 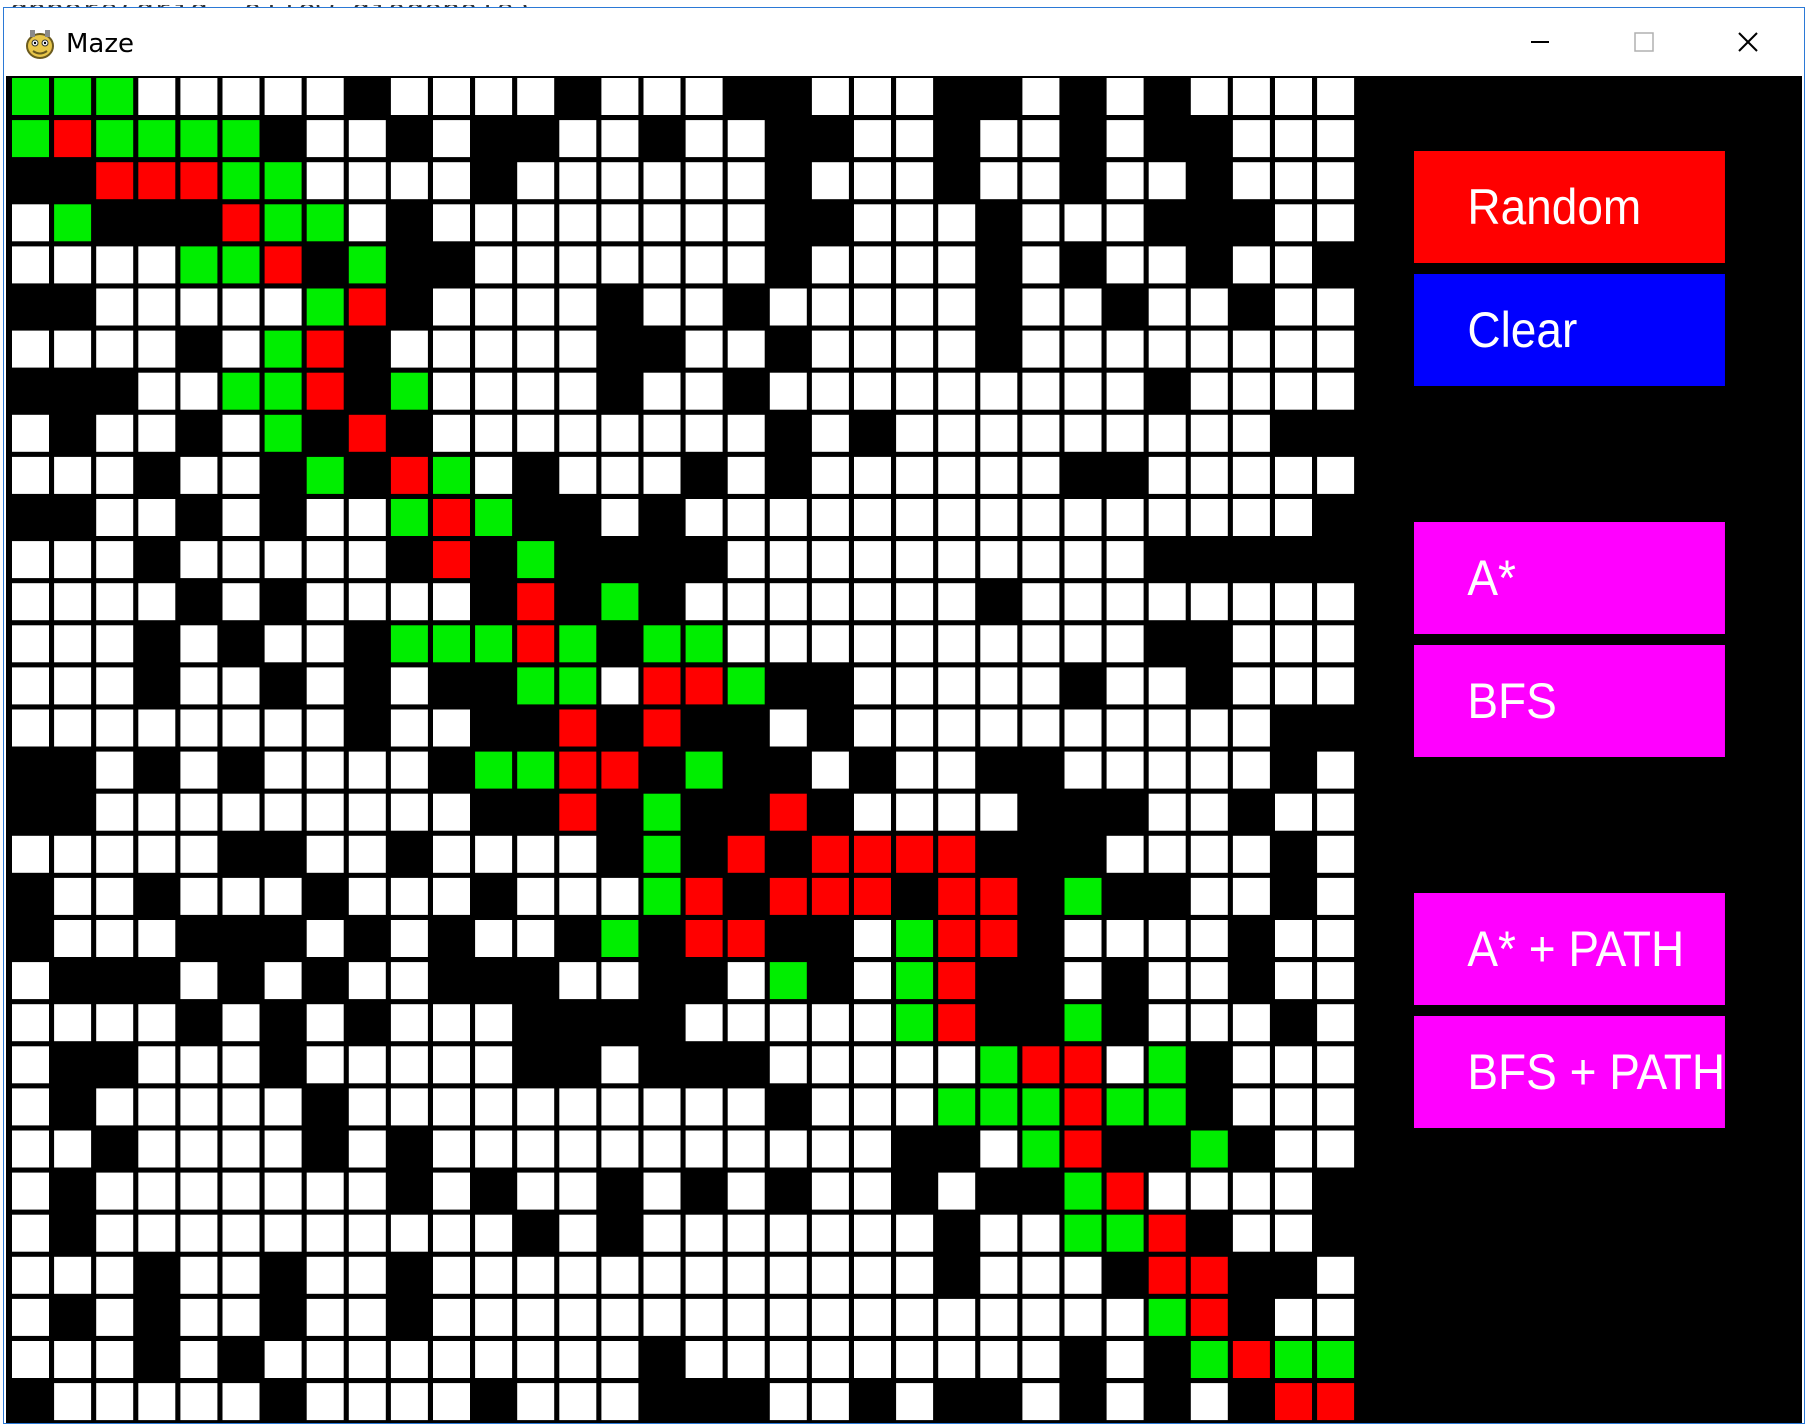 I want to click on path-cell, so click(x=367, y=433).